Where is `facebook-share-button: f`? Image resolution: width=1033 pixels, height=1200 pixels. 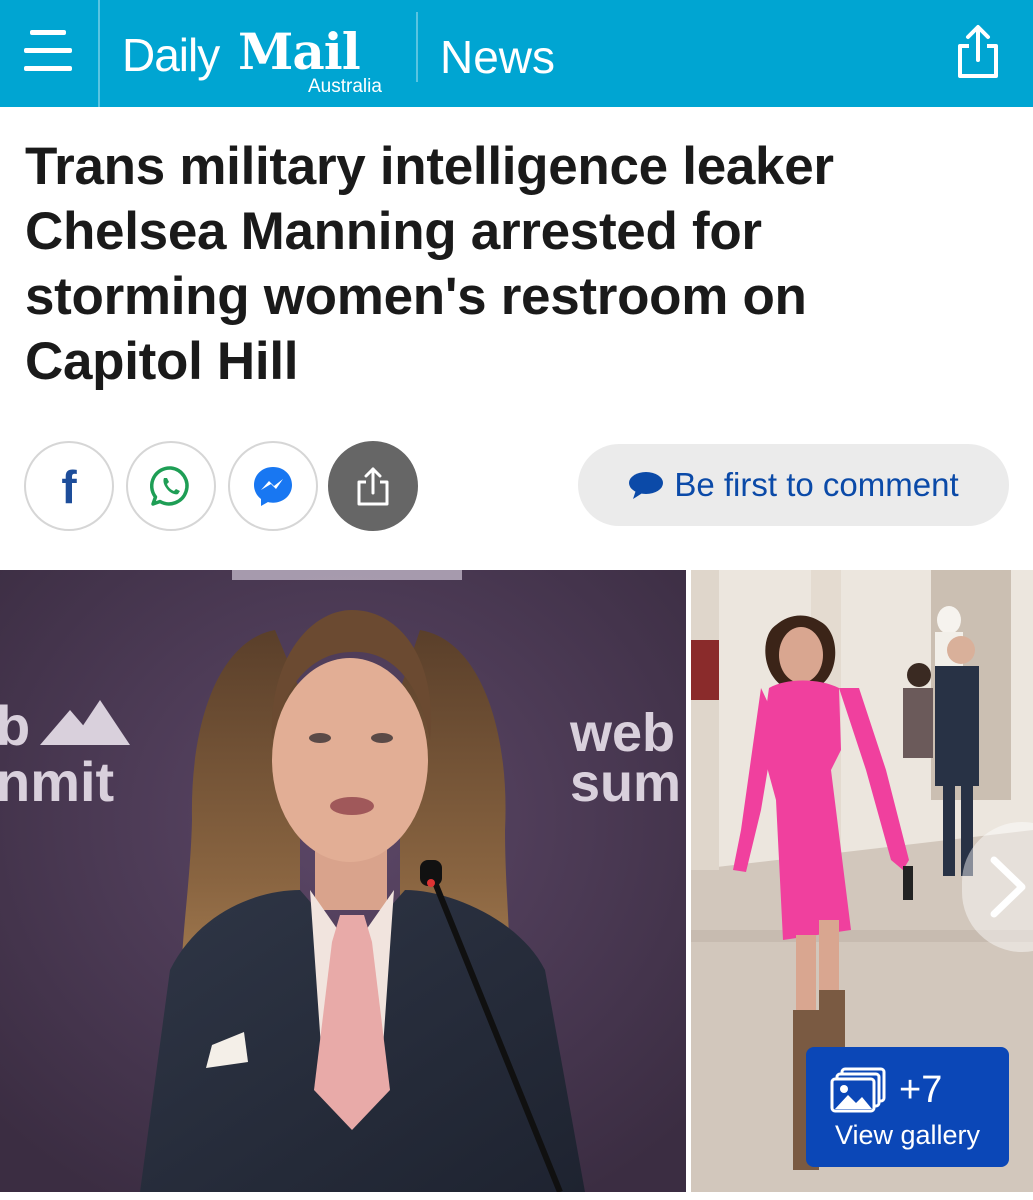 facebook-share-button: f is located at coordinates (69, 486).